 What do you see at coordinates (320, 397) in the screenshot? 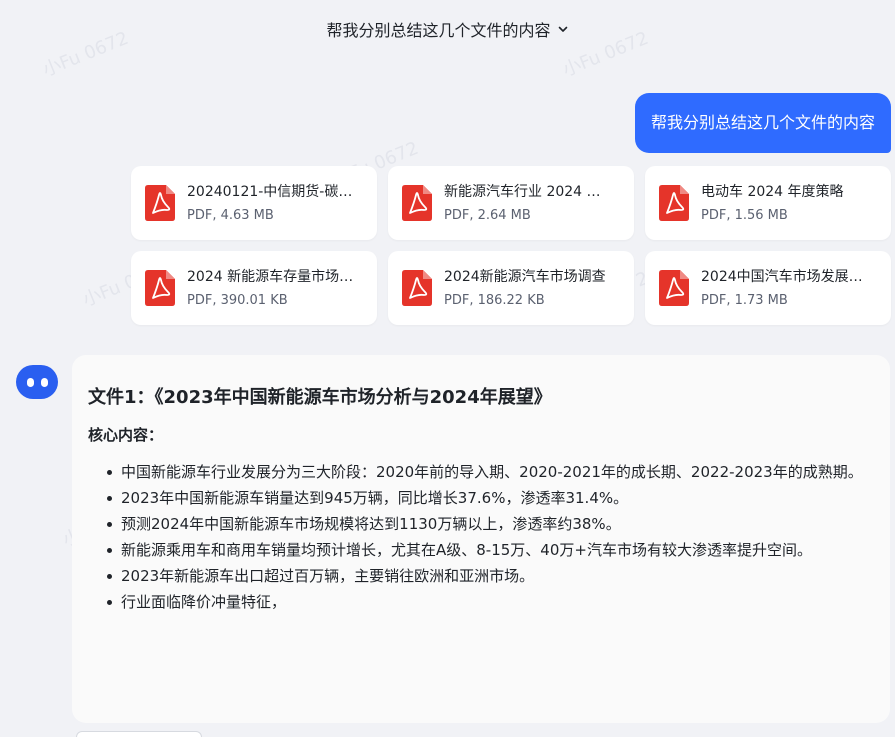
I see `response-heading: 文件1：《2023年中国新能源车市场分析与2024年展望》` at bounding box center [320, 397].